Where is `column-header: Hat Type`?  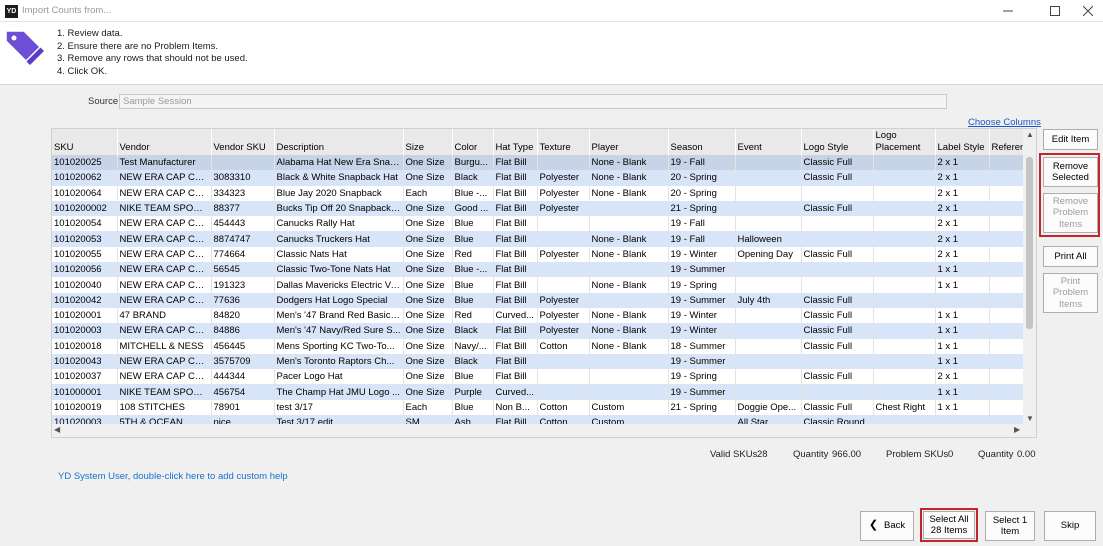 column-header: Hat Type is located at coordinates (515, 142).